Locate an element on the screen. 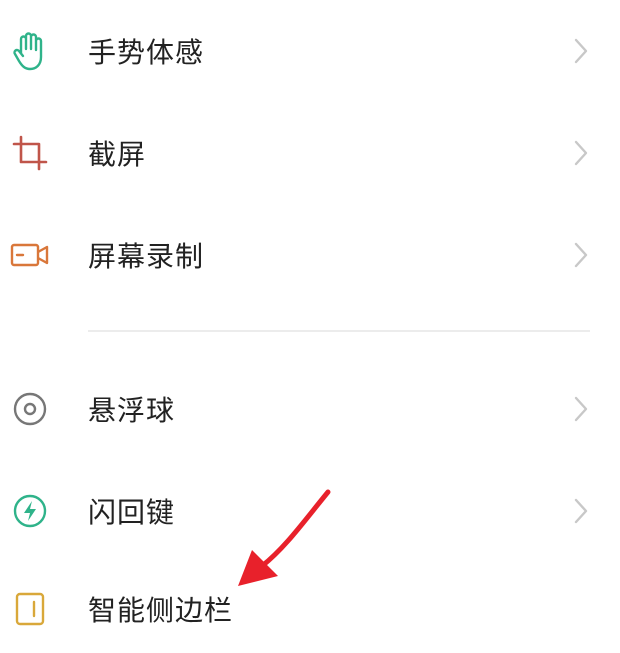 The width and height of the screenshot is (620, 653). settings-item-label: 悬浮球 is located at coordinates (132, 410).